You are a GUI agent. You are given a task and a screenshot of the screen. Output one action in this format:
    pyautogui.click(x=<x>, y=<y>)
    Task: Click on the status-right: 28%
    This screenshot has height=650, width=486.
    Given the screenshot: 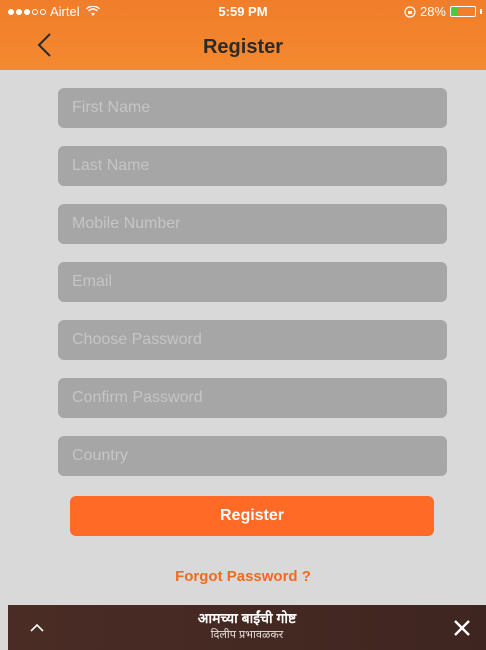 What is the action you would take?
    pyautogui.click(x=443, y=11)
    